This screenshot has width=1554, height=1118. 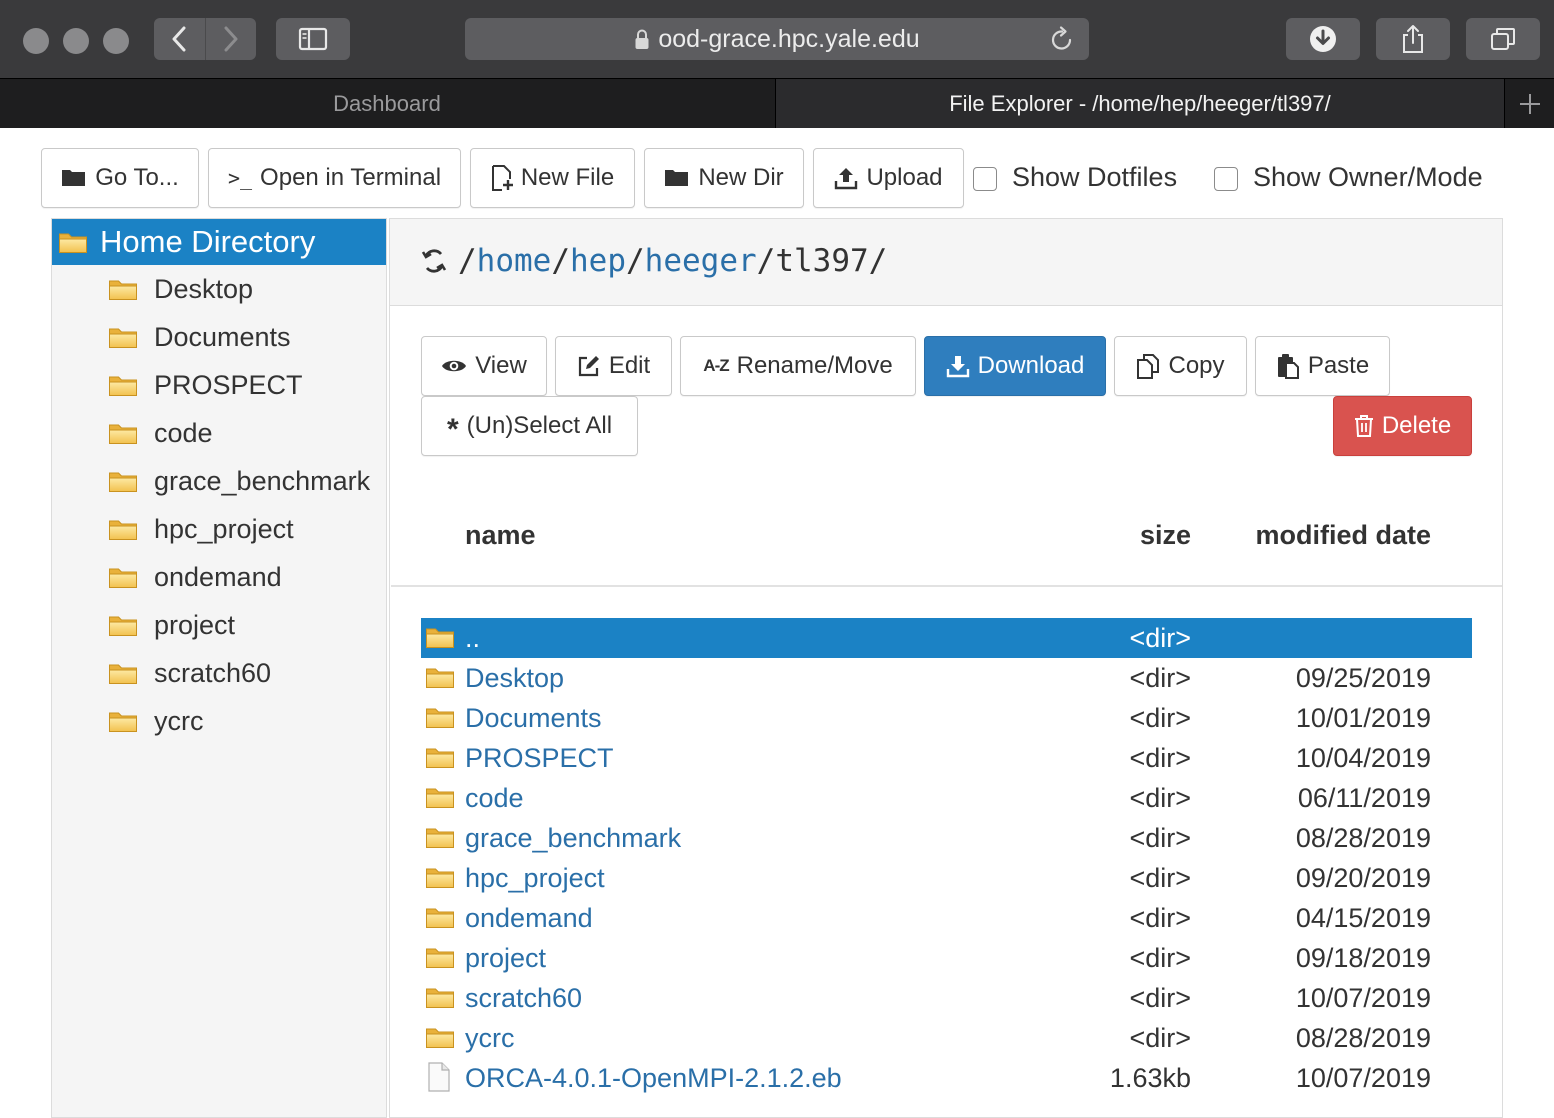 I want to click on row-name: ycrc, so click(x=490, y=1038).